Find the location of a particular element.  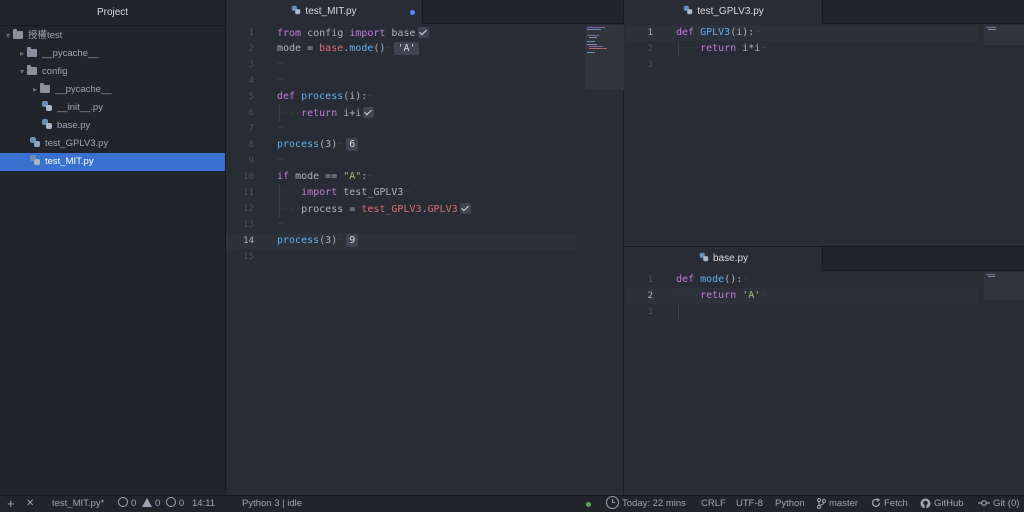

tree-item-gplv3-file: test_GPLV3.py is located at coordinates (112, 144).